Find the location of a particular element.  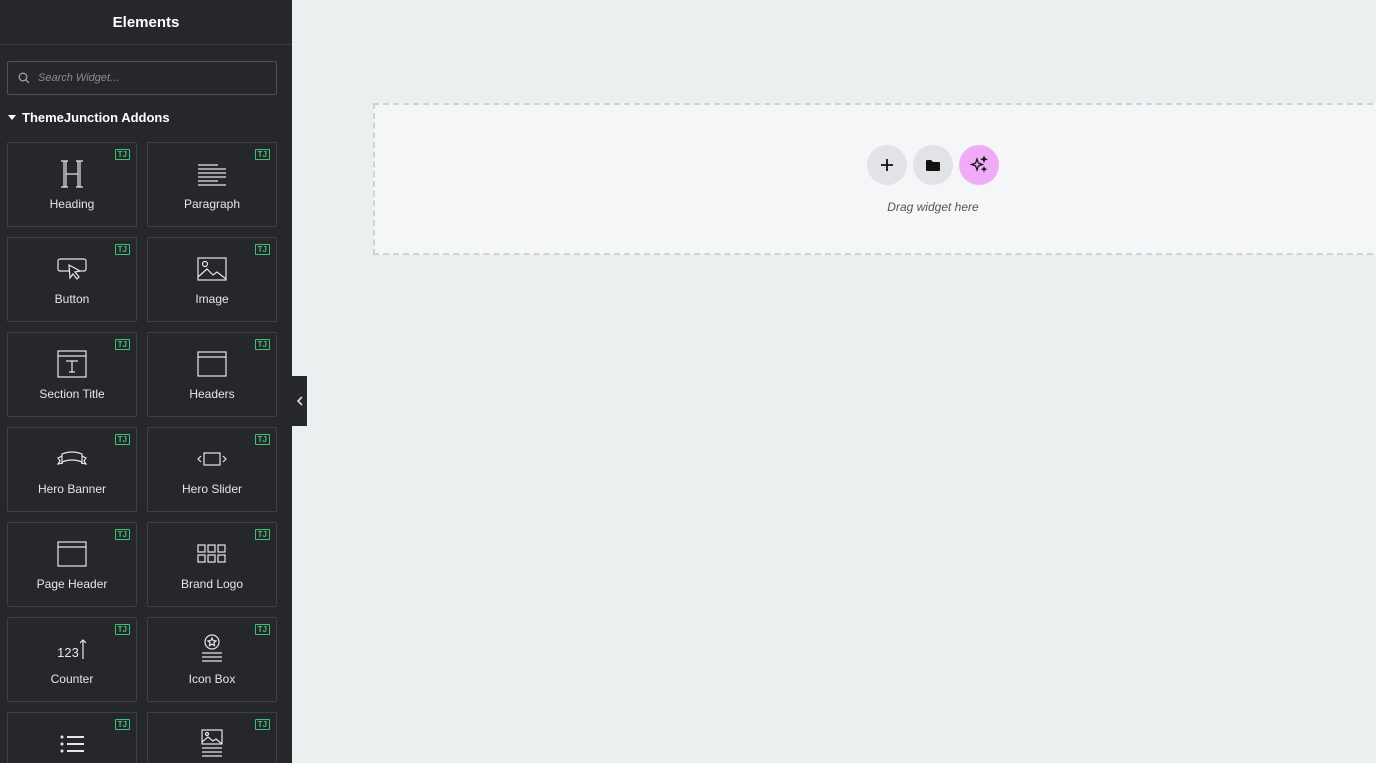

headers-icon is located at coordinates (212, 364).